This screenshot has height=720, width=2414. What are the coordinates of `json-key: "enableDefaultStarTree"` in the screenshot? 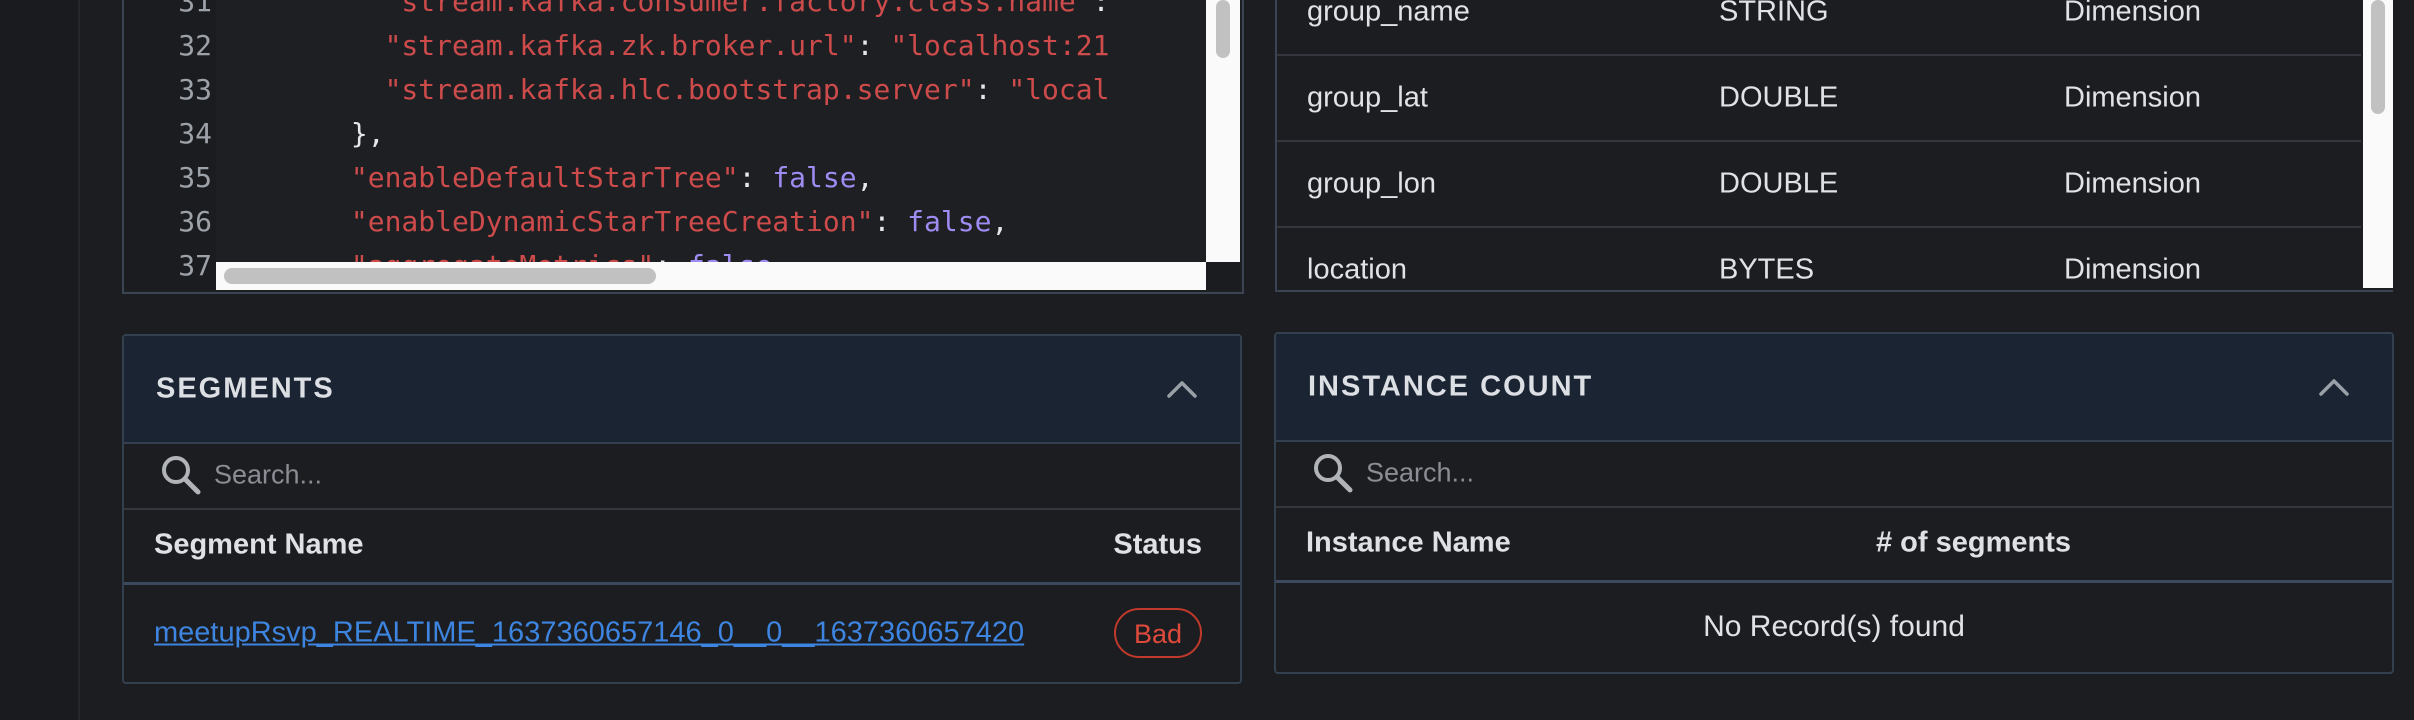 It's located at (544, 177).